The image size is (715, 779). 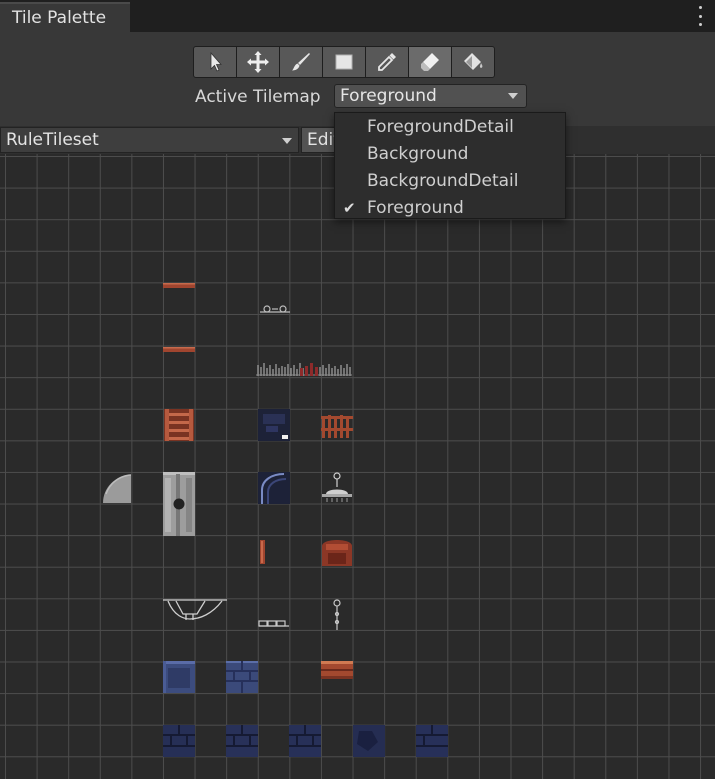 I want to click on red-door-edge-tile, so click(x=262, y=552).